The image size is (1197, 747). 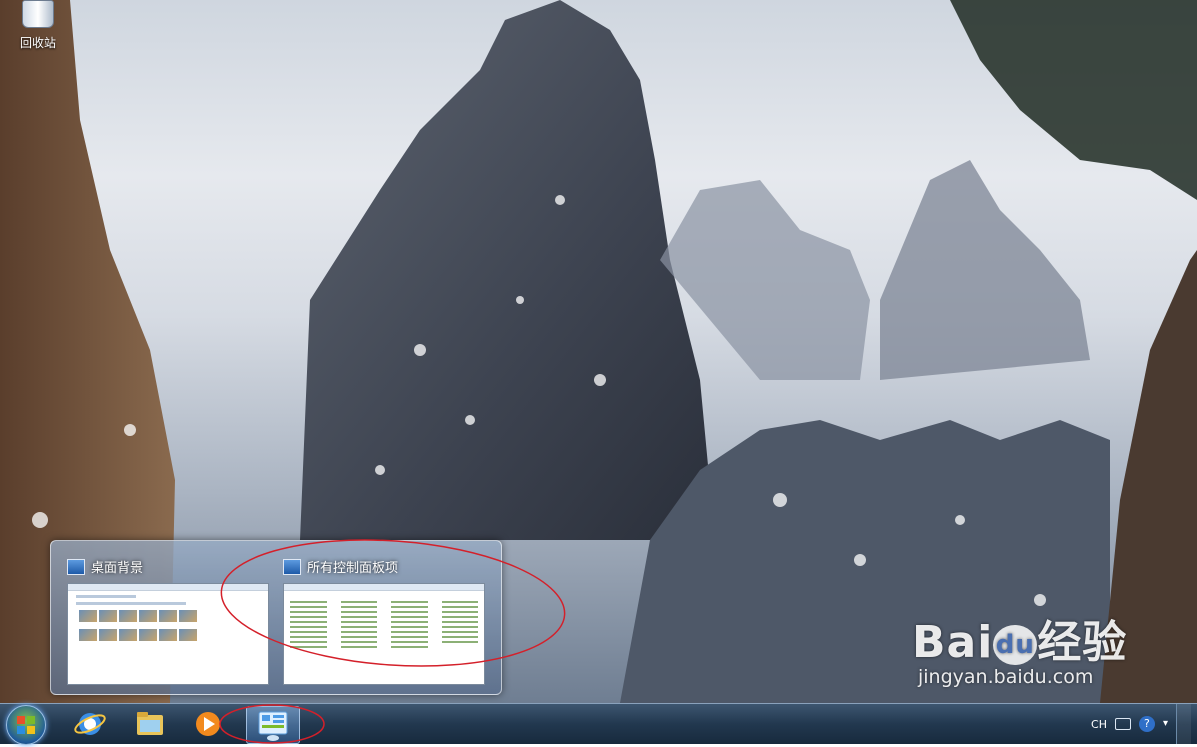 I want to click on recycle-bin: 回收站, so click(x=38, y=25).